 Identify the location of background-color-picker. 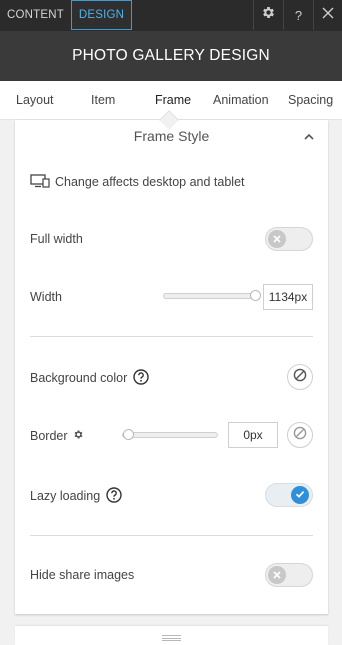
(300, 377).